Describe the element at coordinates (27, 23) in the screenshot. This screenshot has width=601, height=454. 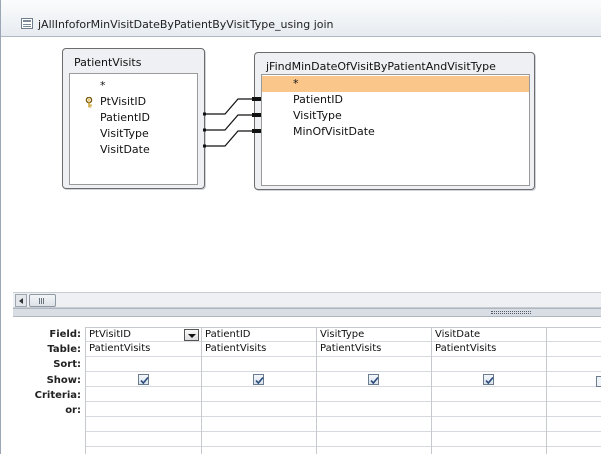
I see `query-window-icon` at that location.